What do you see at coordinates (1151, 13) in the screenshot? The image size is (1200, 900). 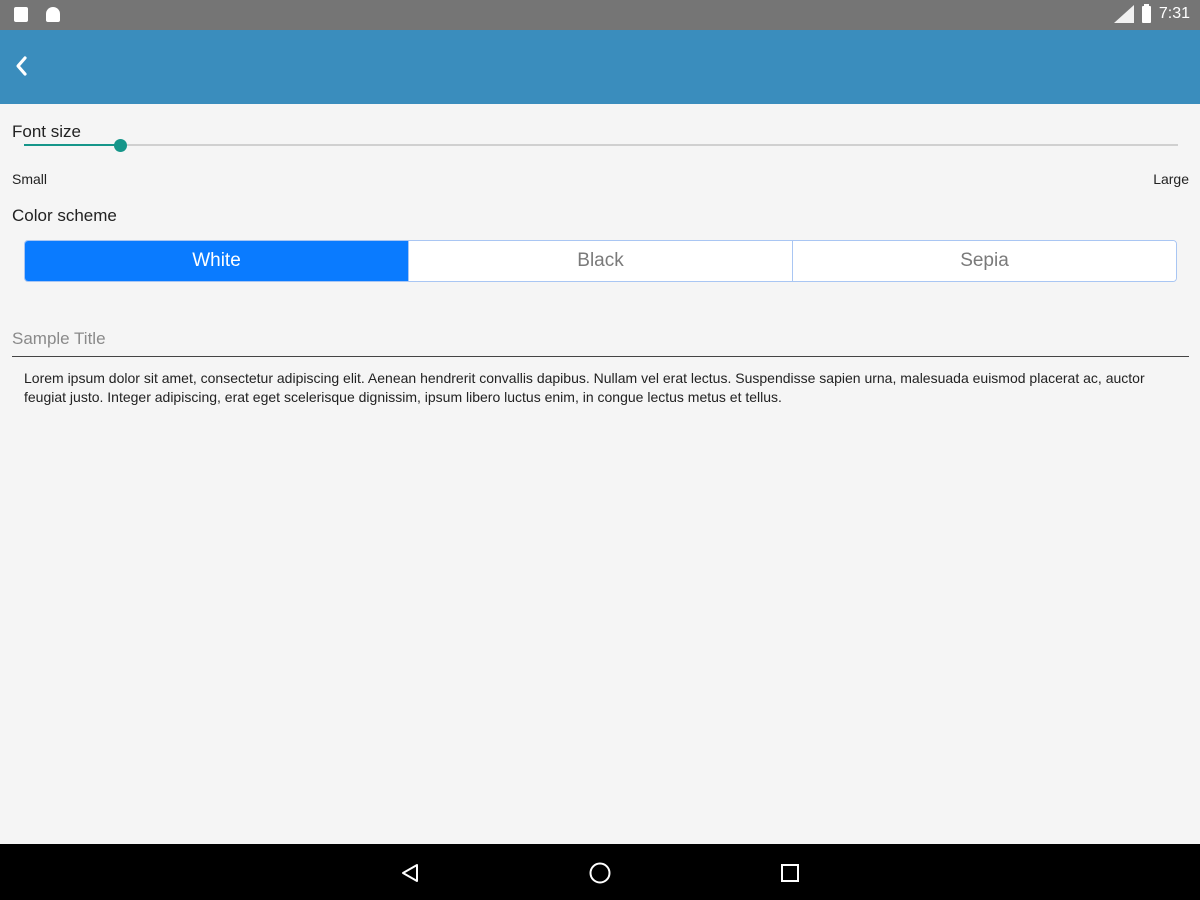 I see `system-icons: 7:31` at bounding box center [1151, 13].